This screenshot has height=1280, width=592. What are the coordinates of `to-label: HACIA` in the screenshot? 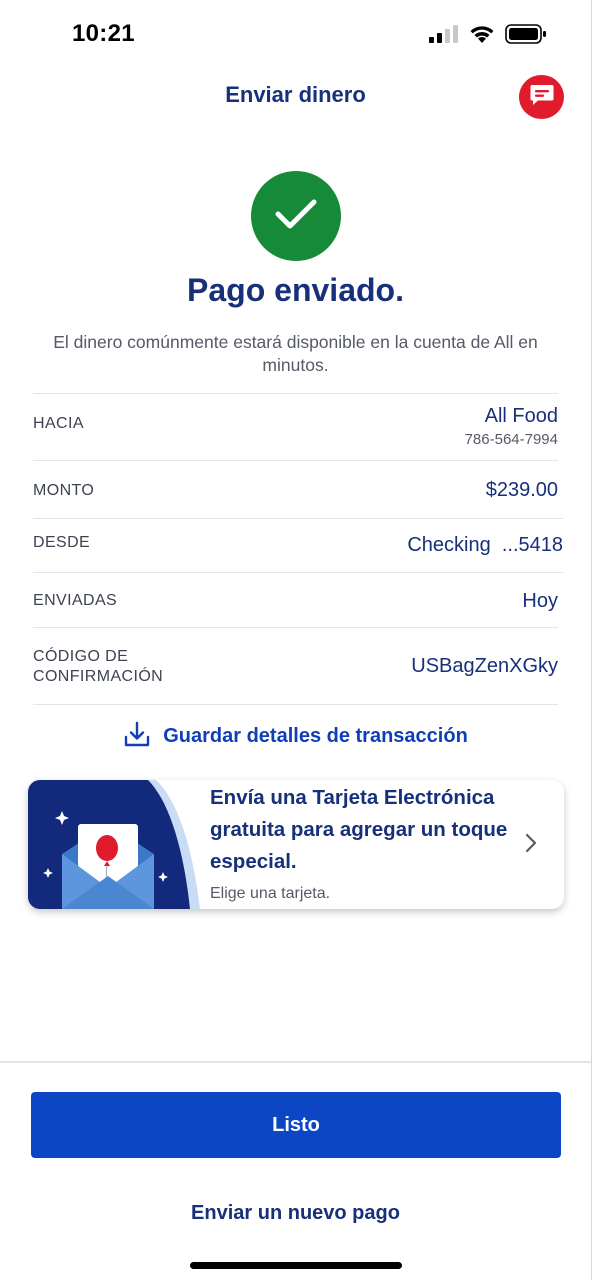 It's located at (58, 423).